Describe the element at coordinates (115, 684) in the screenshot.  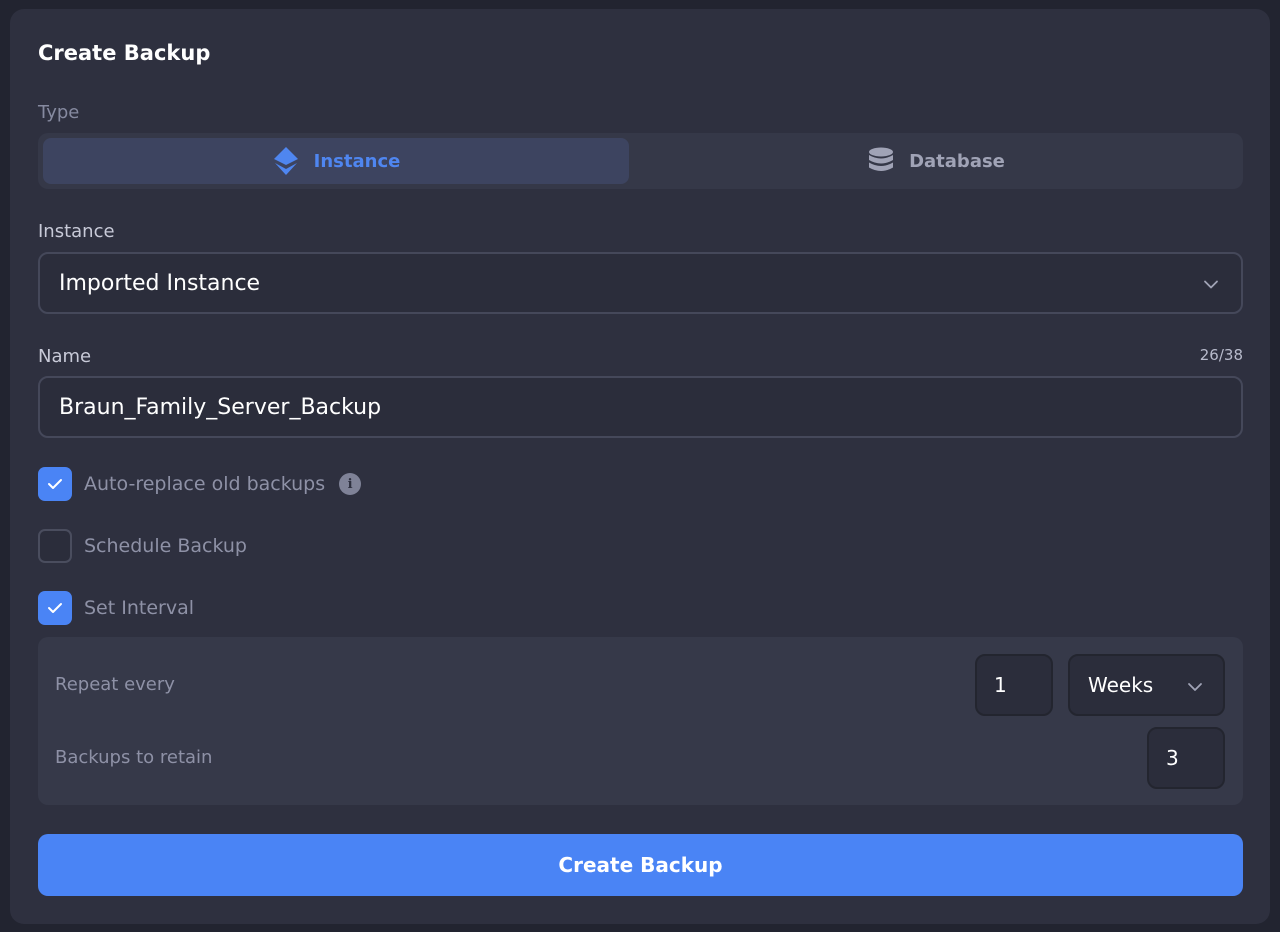
I see `repeat-every-label: Repeat every` at that location.